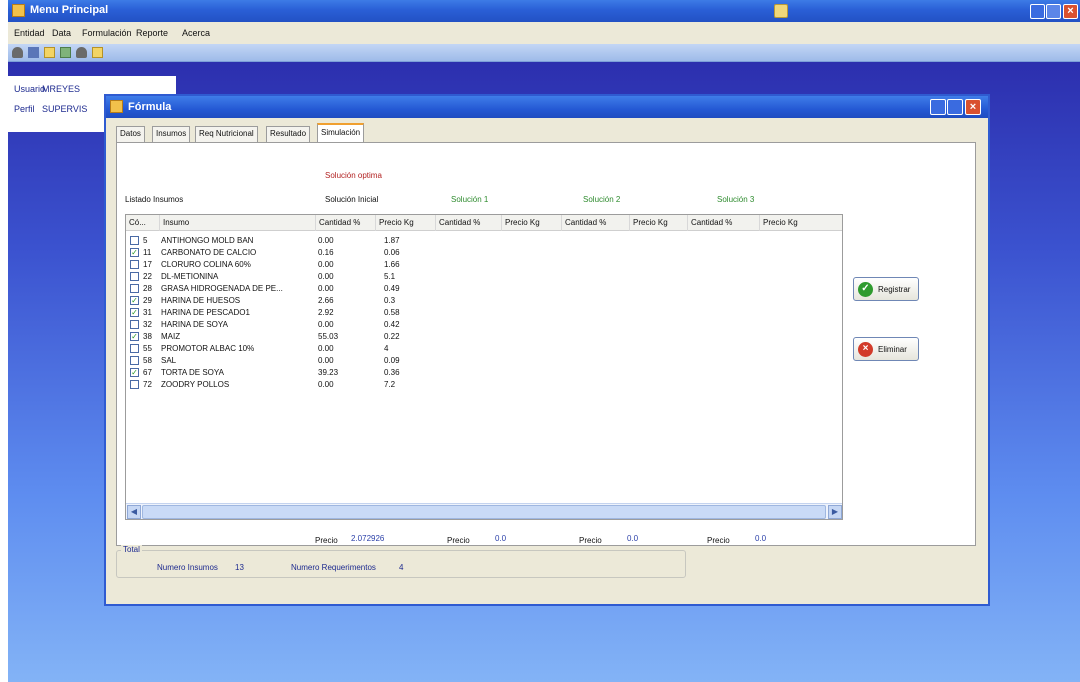  I want to click on cell-code: 28, so click(147, 288).